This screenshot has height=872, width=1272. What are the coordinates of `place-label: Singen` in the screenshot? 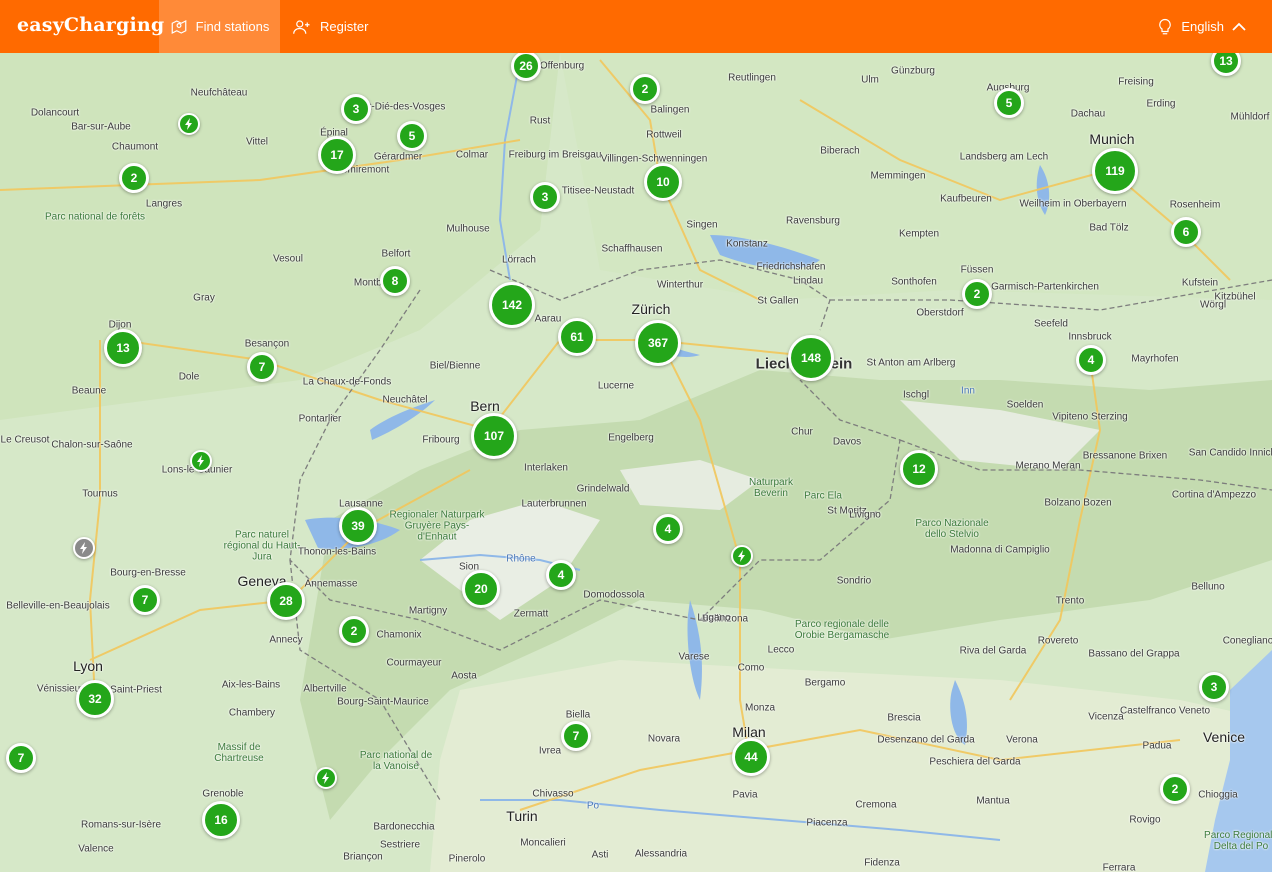 It's located at (702, 225).